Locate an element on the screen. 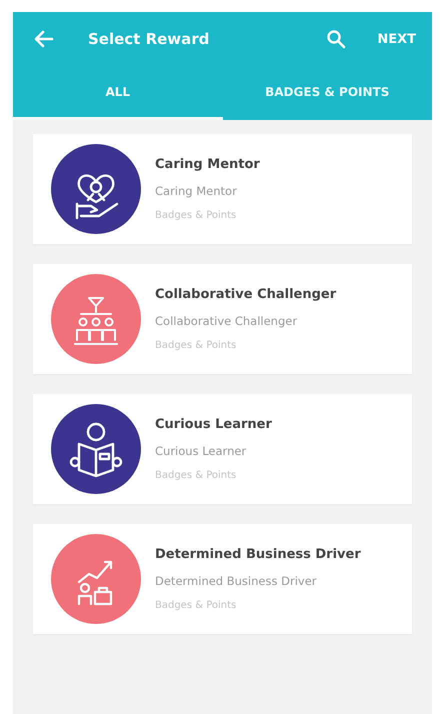 The height and width of the screenshot is (714, 442). reward-card: Collaborative Challenger Collaborative Challenger Badges & Points is located at coordinates (222, 319).